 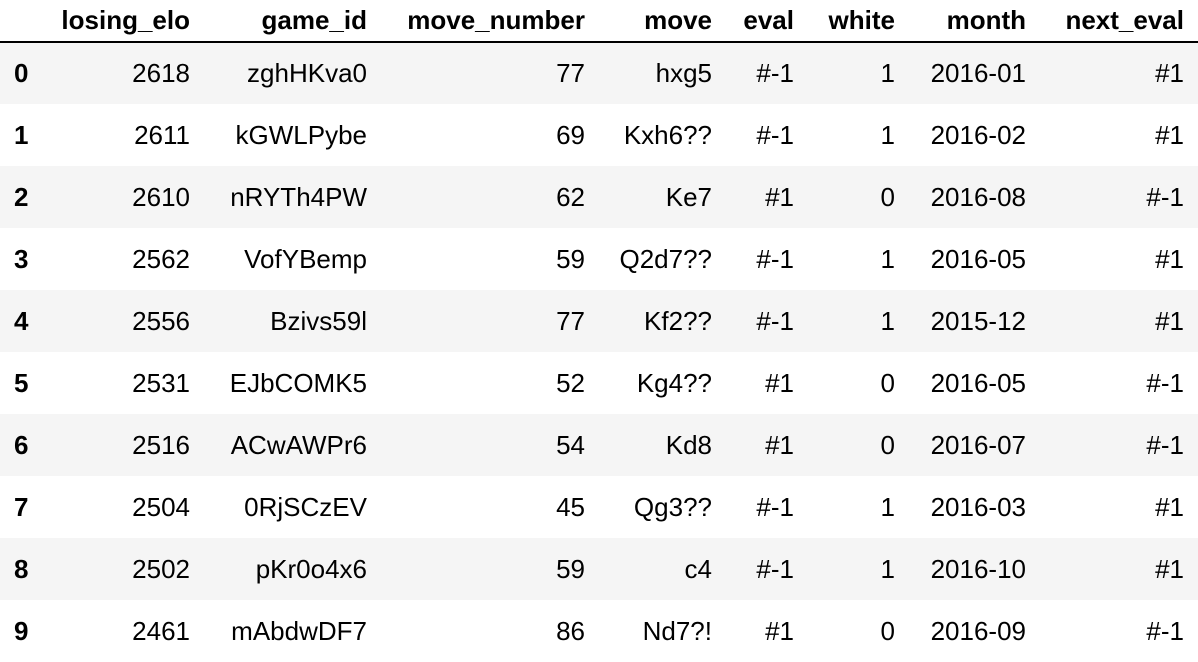 What do you see at coordinates (161, 506) in the screenshot?
I see `cell-losing-elo: 2504` at bounding box center [161, 506].